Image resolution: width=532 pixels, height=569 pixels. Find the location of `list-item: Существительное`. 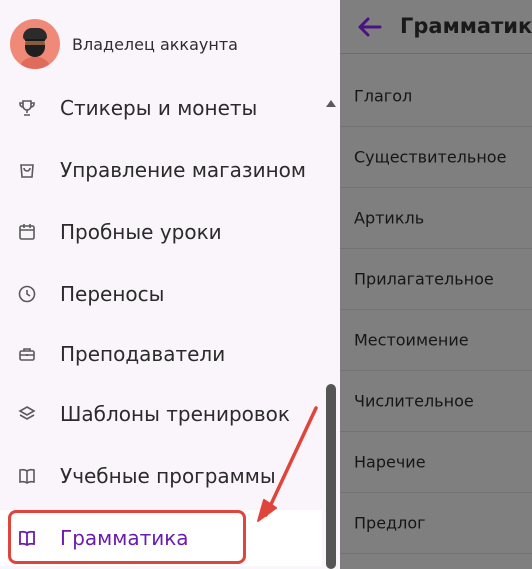

list-item: Существительное is located at coordinates (436, 157).